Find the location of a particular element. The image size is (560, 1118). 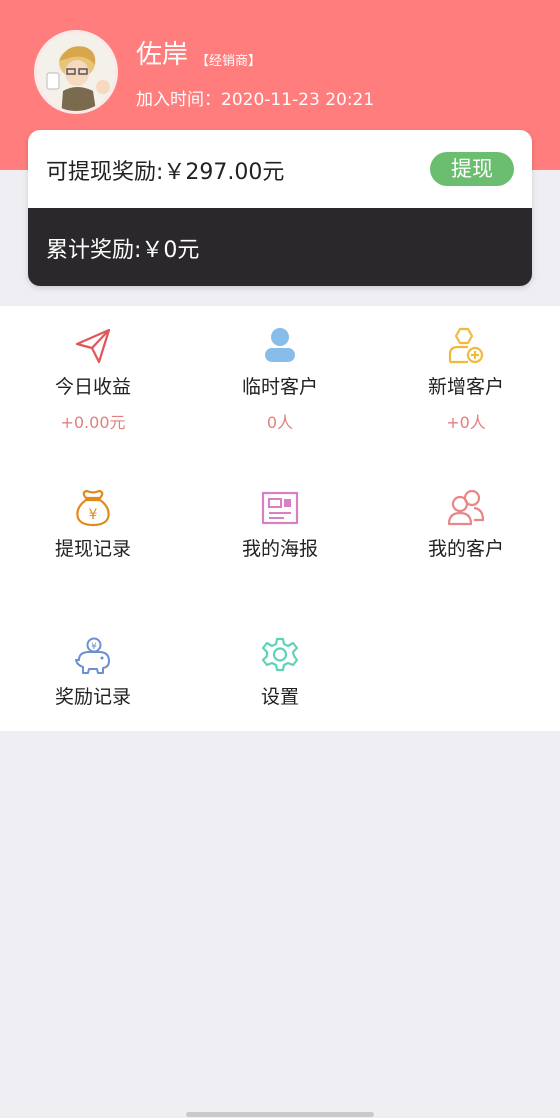

menu-item-label: 设置 is located at coordinates (279, 697).